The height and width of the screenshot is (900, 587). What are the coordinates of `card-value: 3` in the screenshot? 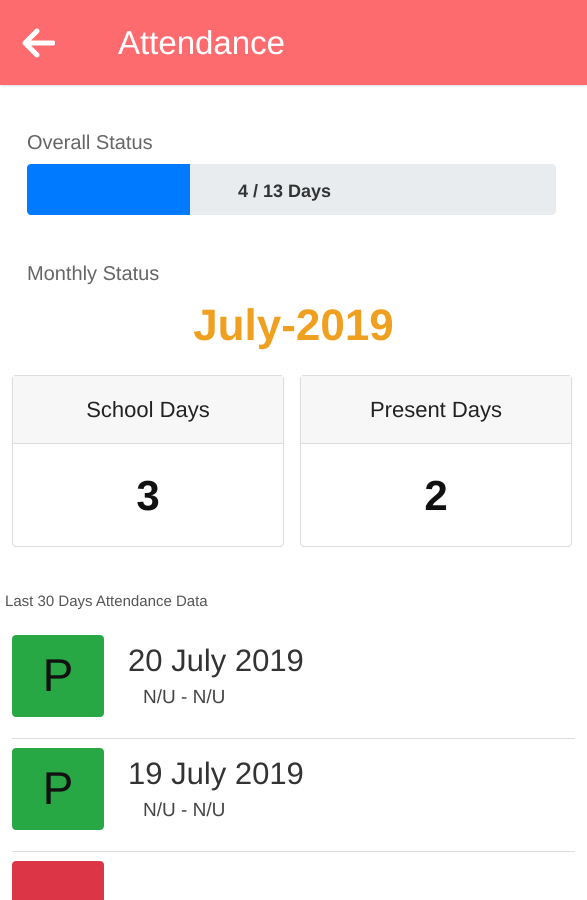 It's located at (148, 495).